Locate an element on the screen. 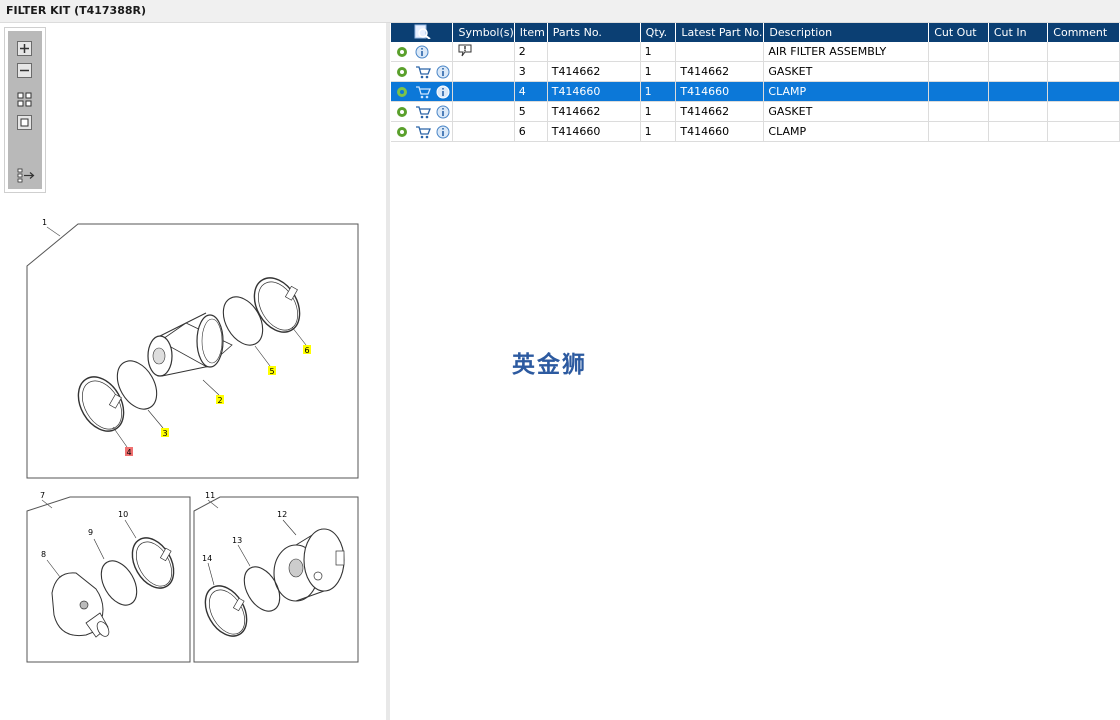 The height and width of the screenshot is (720, 1120). table-row-selected: 4 T414660 1 T414660 CLAMP is located at coordinates (755, 91).